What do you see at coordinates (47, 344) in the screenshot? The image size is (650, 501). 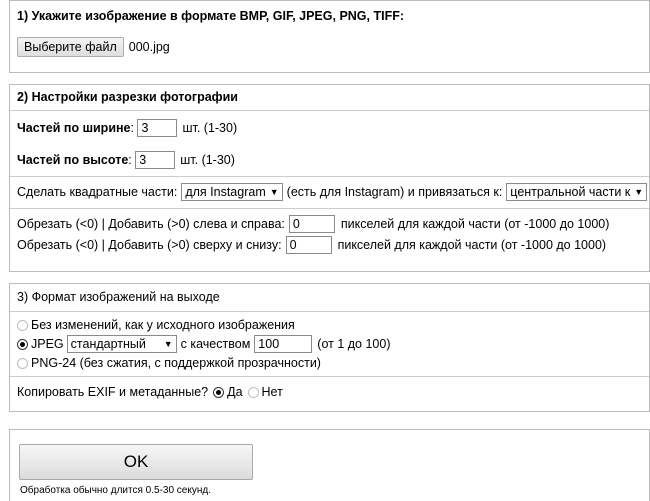 I see `format-jpeg-label: JPEG` at bounding box center [47, 344].